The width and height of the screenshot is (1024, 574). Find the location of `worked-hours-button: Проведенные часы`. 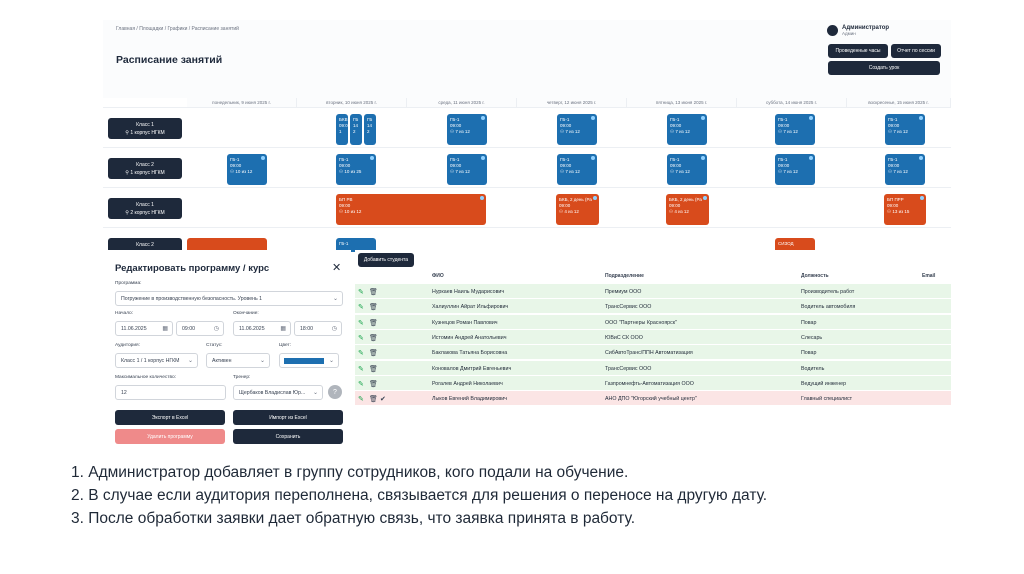

worked-hours-button: Проведенные часы is located at coordinates (858, 51).